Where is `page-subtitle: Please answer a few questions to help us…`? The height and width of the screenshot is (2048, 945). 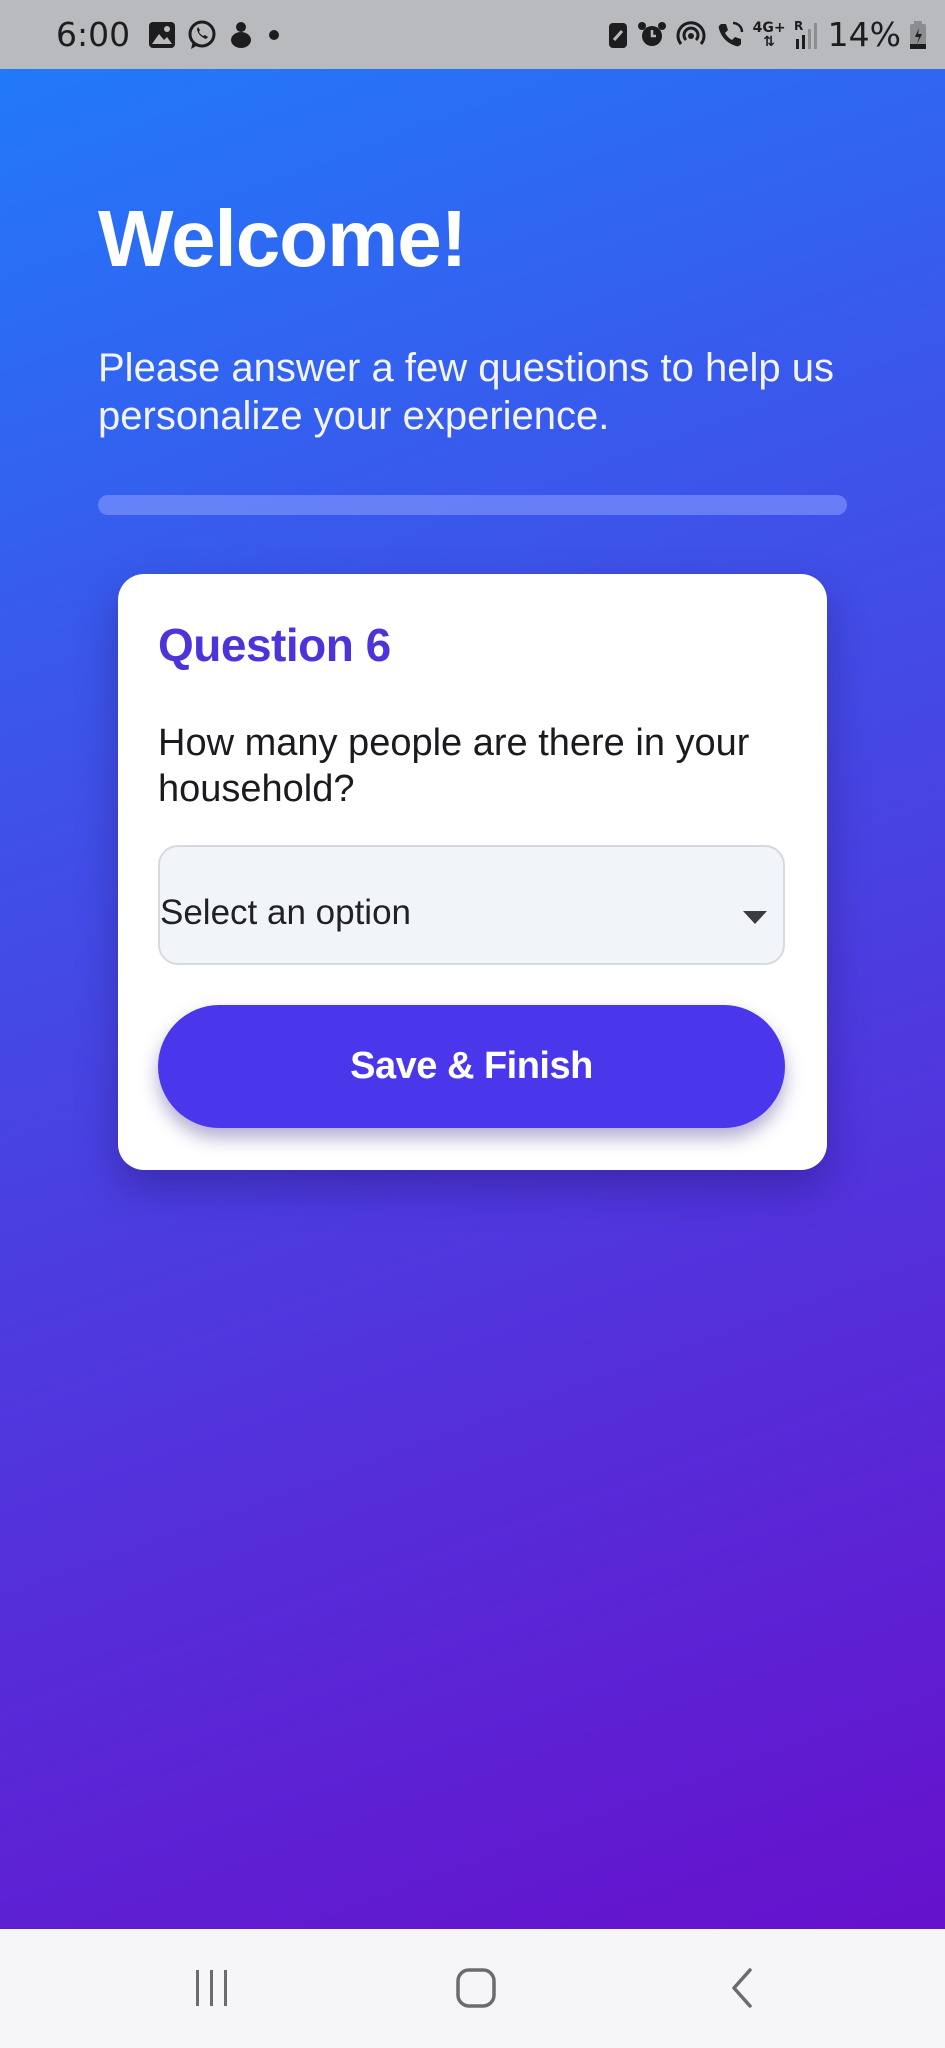 page-subtitle: Please answer a few questions to help us… is located at coordinates (466, 392).